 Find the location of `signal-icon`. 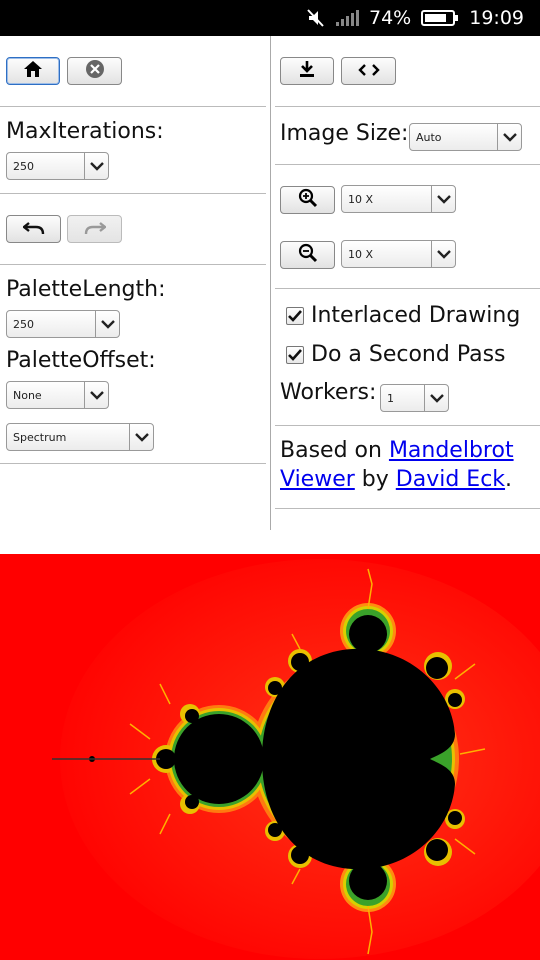

signal-icon is located at coordinates (347, 18).